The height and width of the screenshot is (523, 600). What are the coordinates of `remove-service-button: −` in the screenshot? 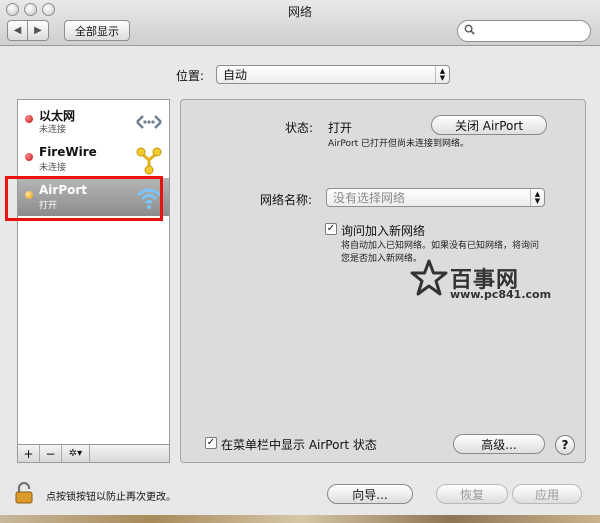 It's located at (51, 453).